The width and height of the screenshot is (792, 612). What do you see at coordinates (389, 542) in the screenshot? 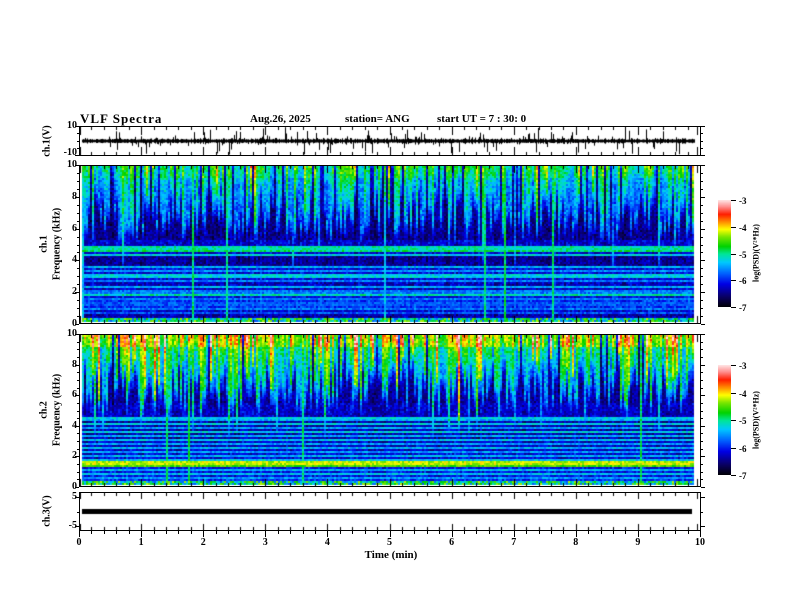
I see `x-tick-label: 5` at bounding box center [389, 542].